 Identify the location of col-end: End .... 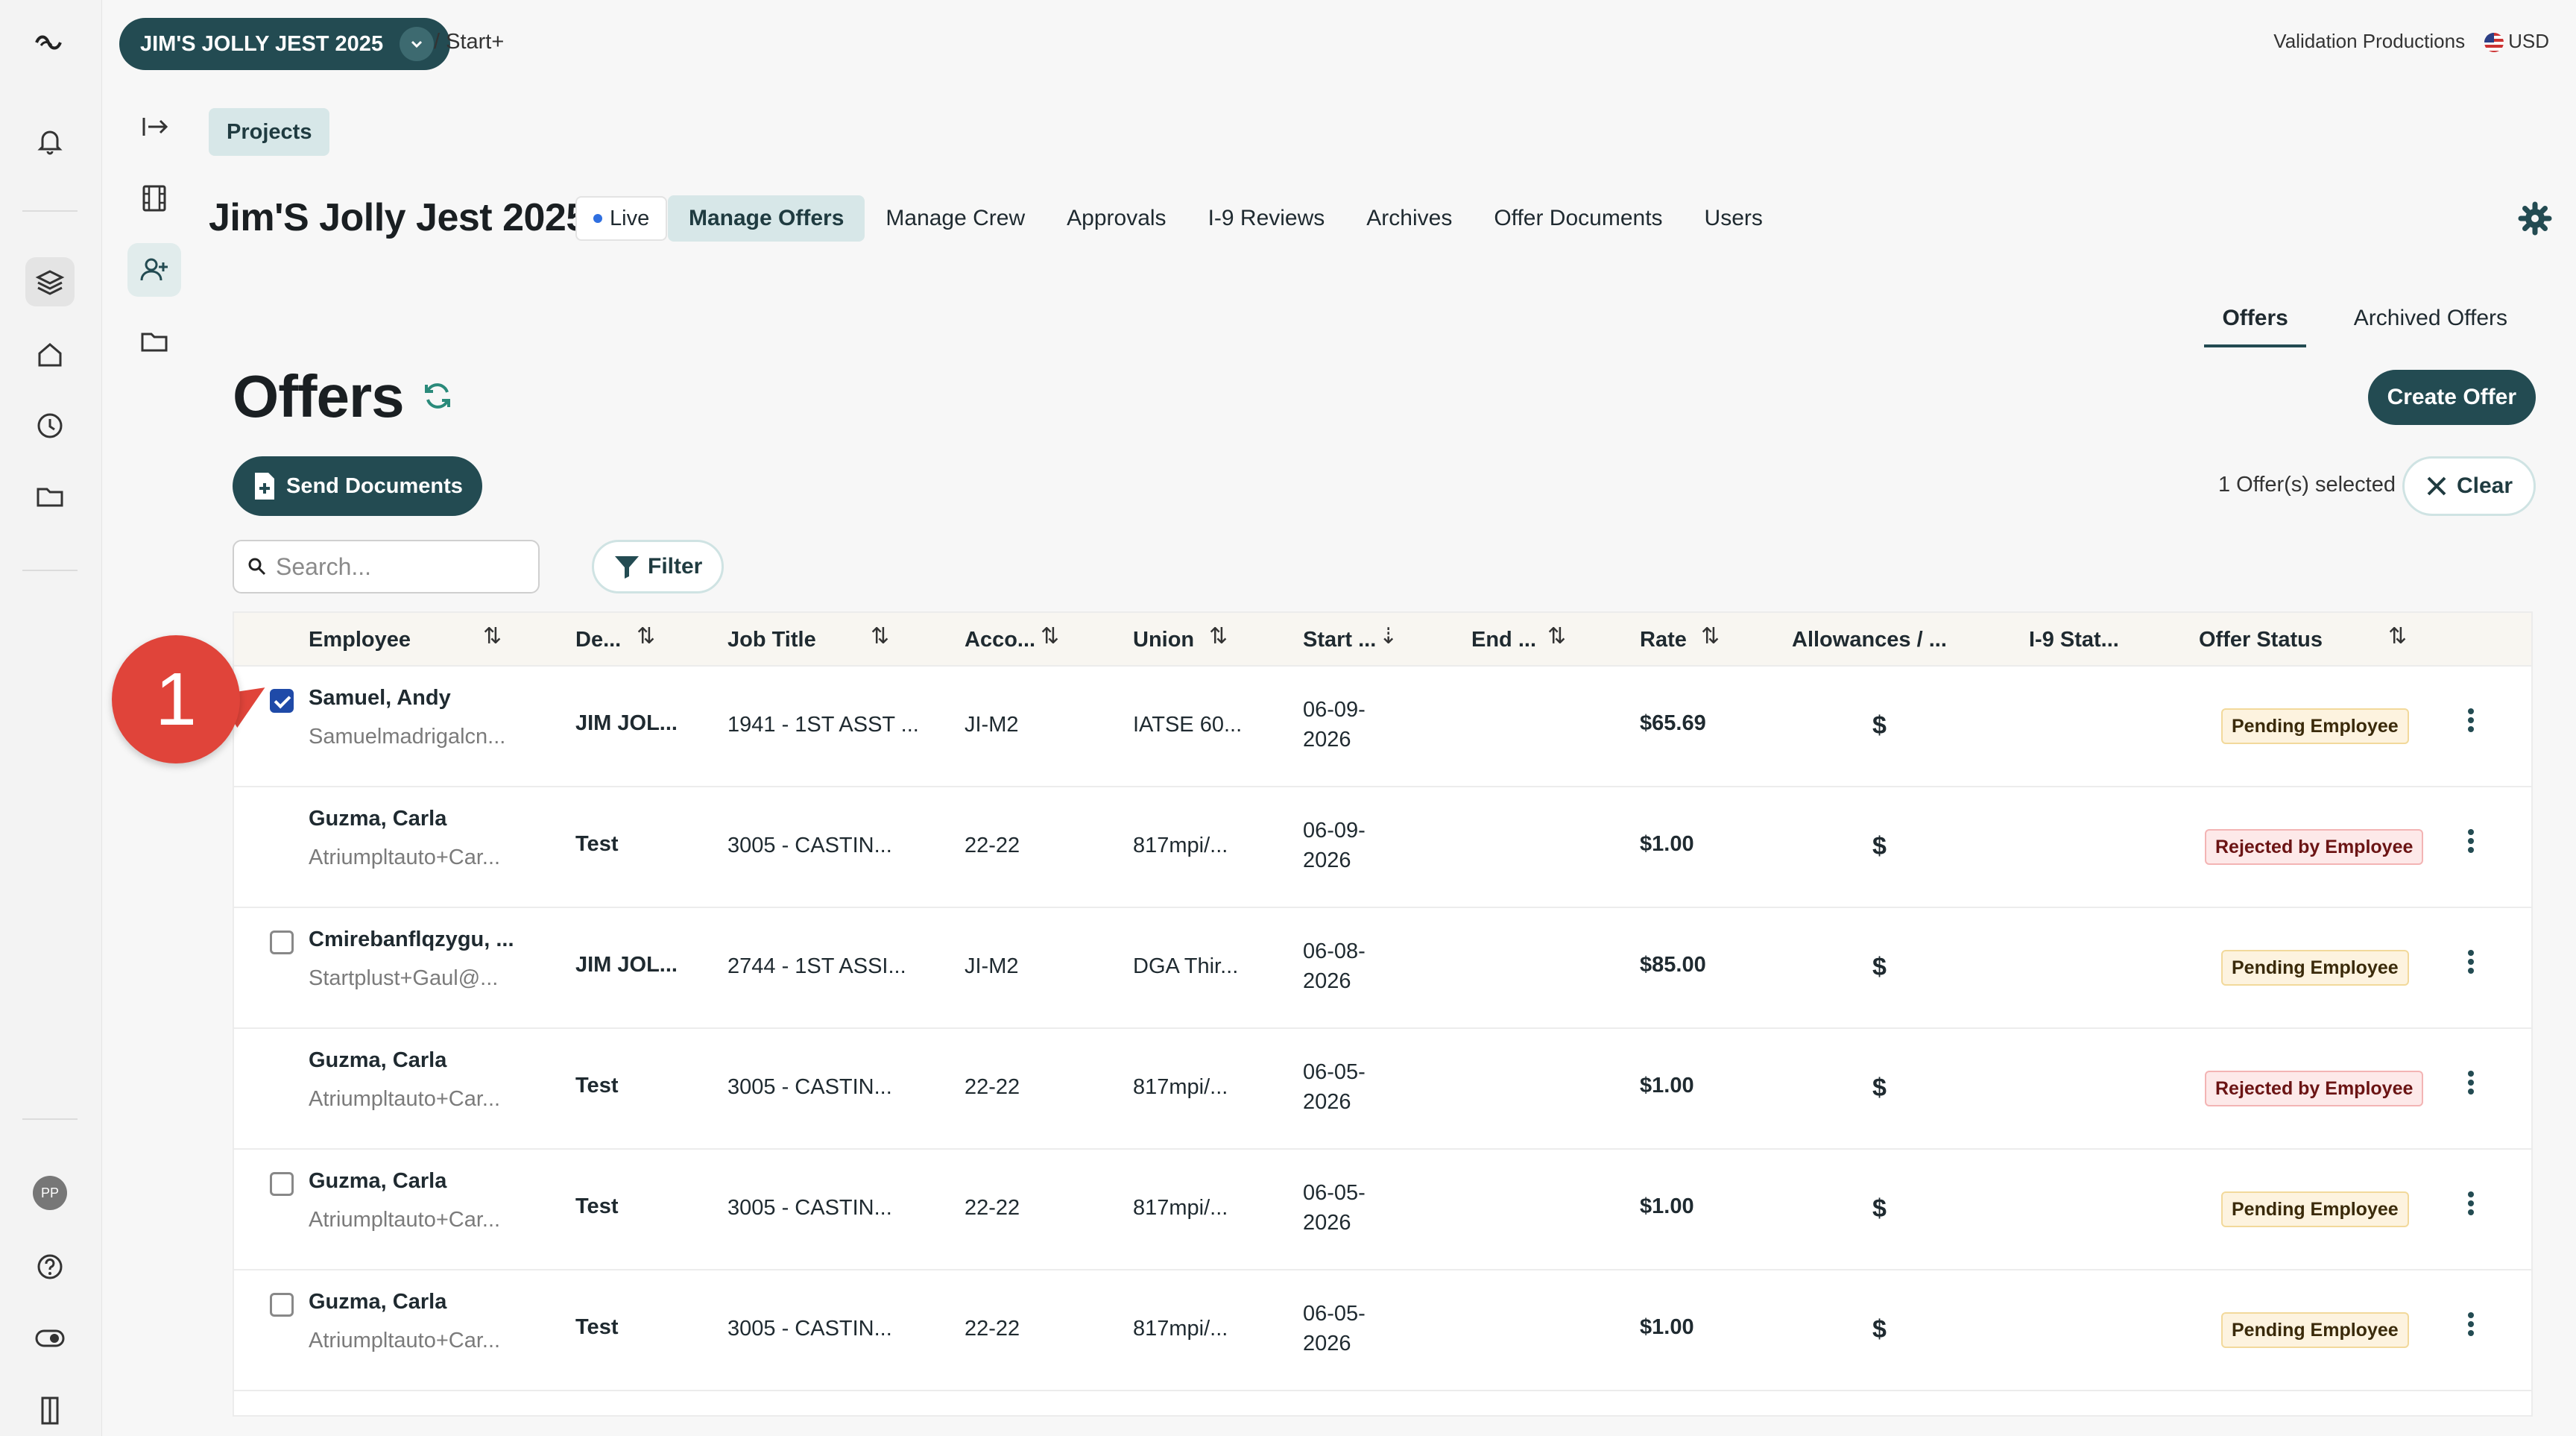
(1503, 640).